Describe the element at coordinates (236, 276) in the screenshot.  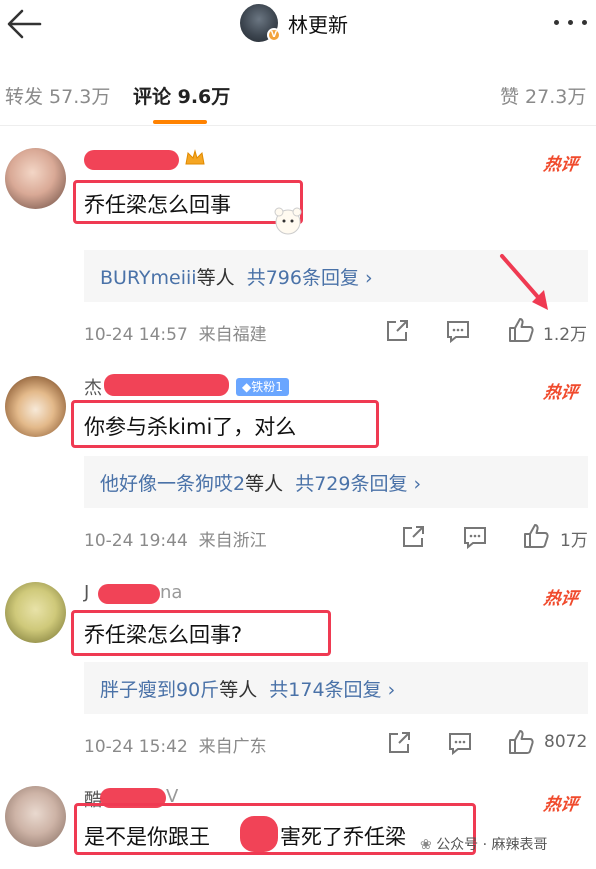
I see `reply-summary: BURYmeiii等人 共796条回复 ›` at that location.